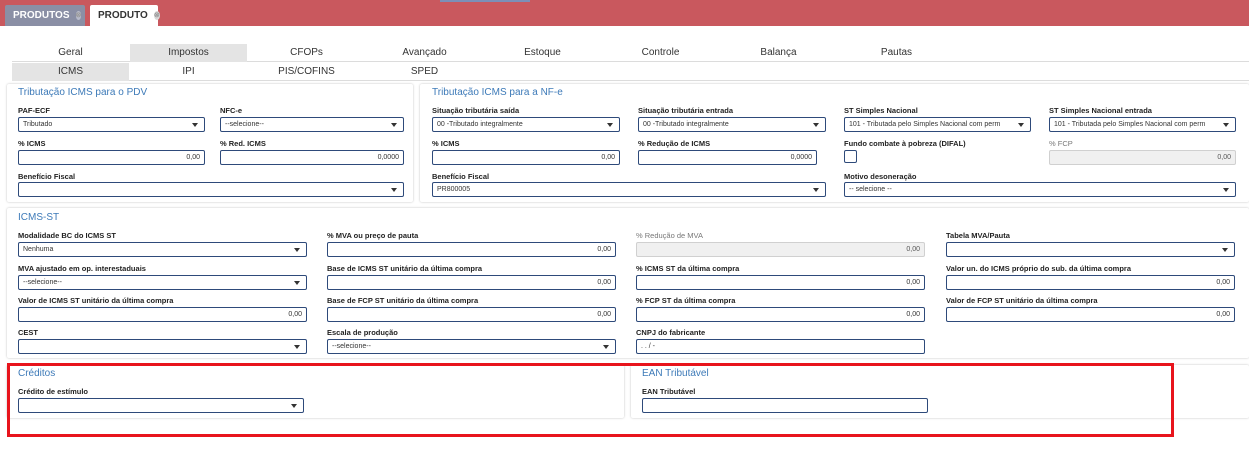  I want to click on pct-fcp-st-input: 0,00, so click(780, 314).